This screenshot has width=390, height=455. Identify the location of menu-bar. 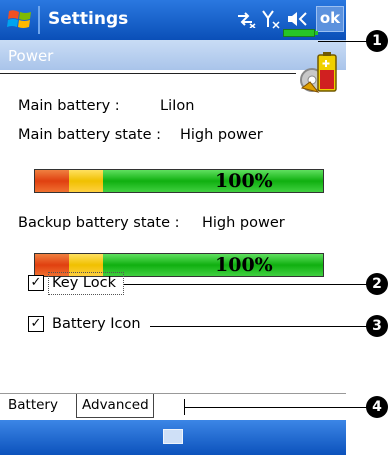
(173, 437).